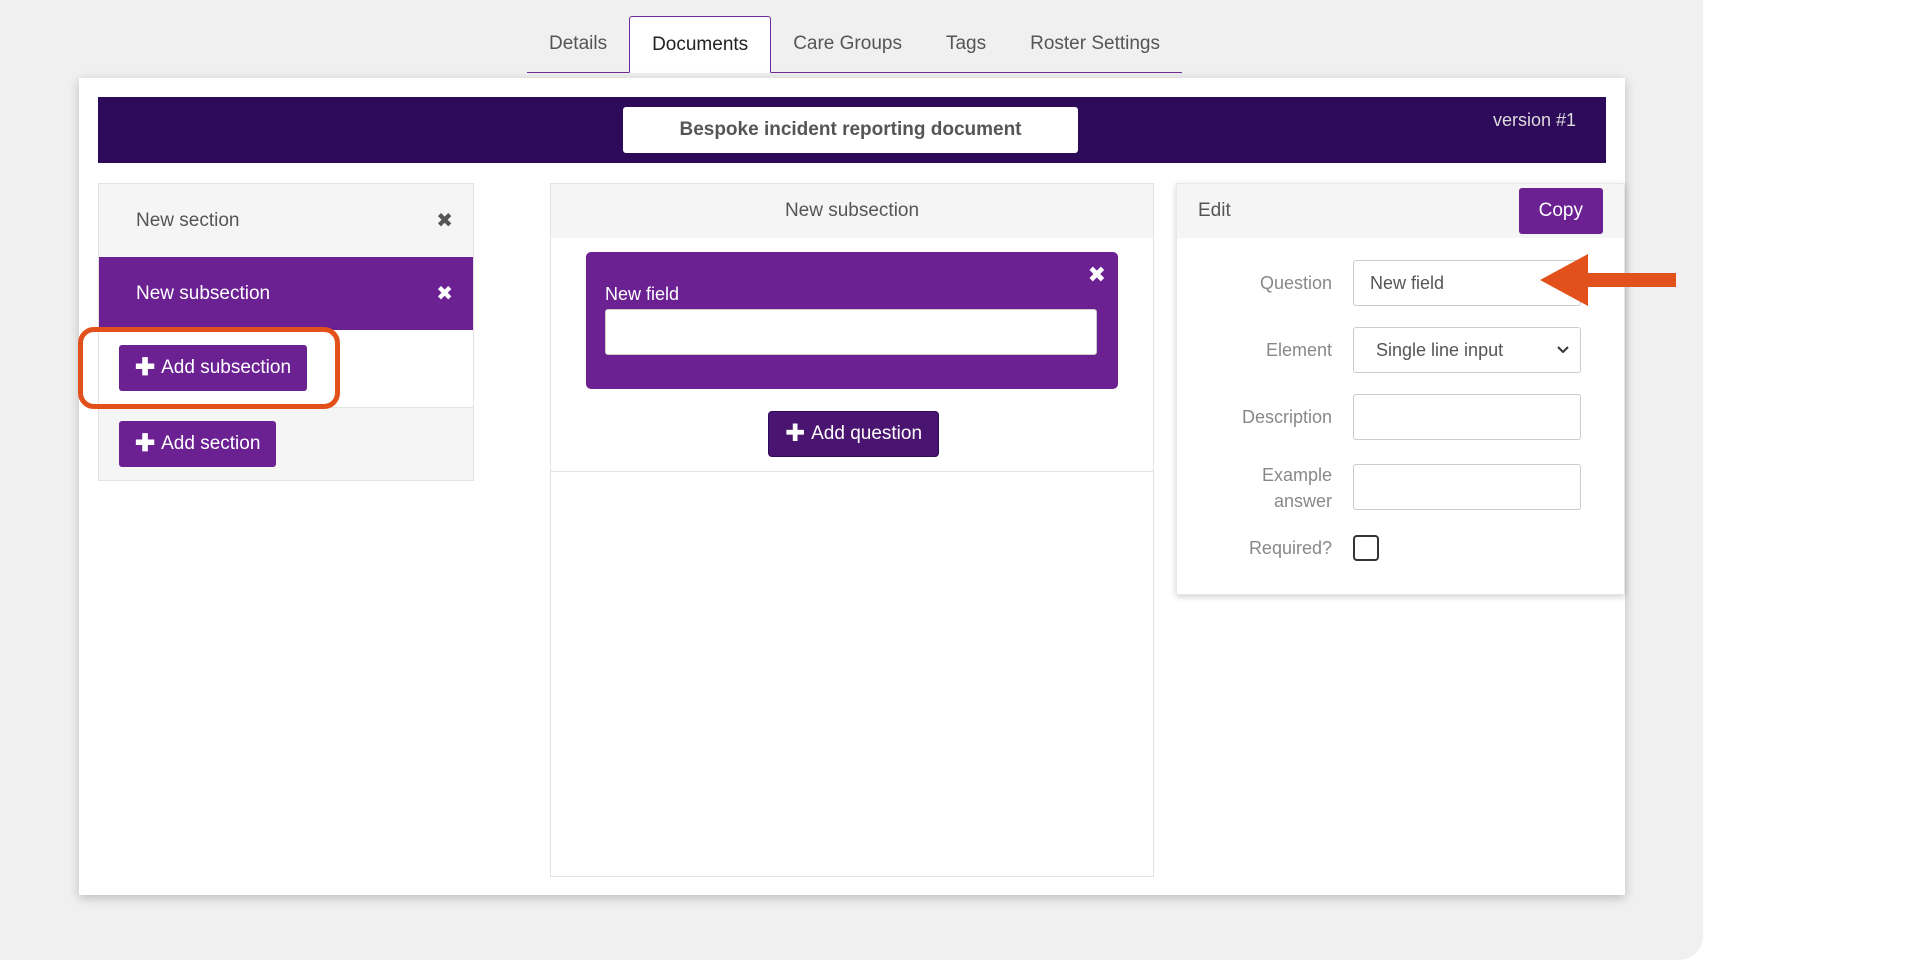 This screenshot has width=1920, height=960. What do you see at coordinates (1214, 210) in the screenshot?
I see `edit-title: Edit` at bounding box center [1214, 210].